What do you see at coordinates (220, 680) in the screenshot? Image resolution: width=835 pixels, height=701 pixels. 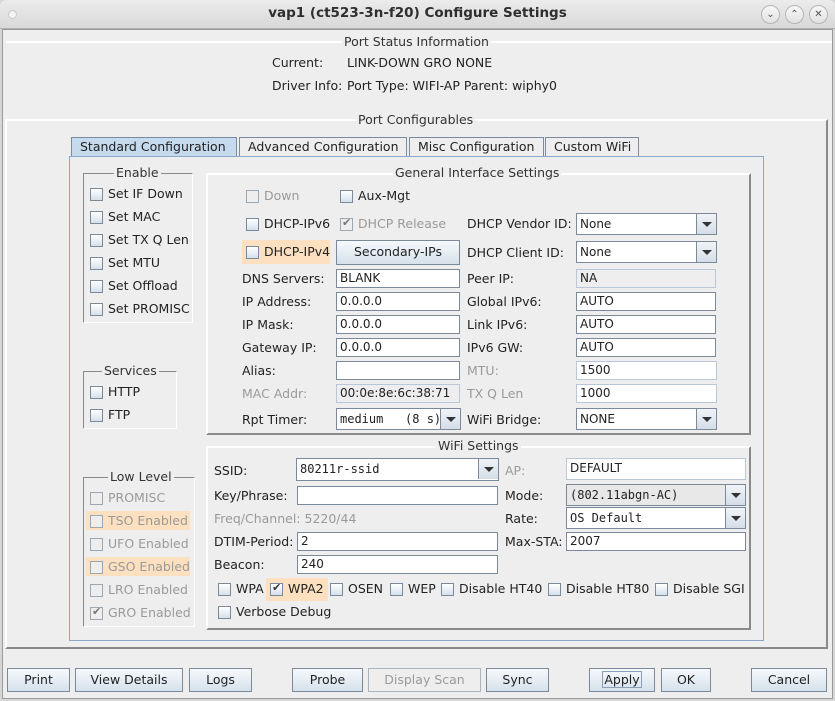 I see `logs-button: Logs` at bounding box center [220, 680].